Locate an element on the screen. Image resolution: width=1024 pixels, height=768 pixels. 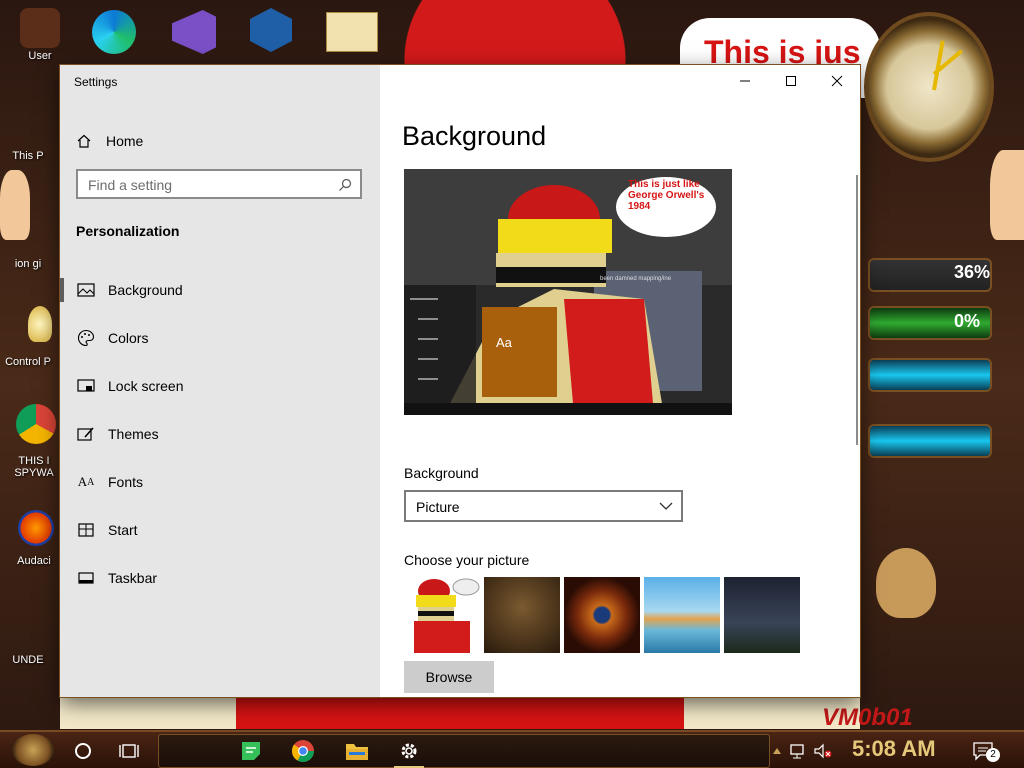
preview-speech-text: This is just like George Orwell's 1984 is located at coordinates (666, 195).